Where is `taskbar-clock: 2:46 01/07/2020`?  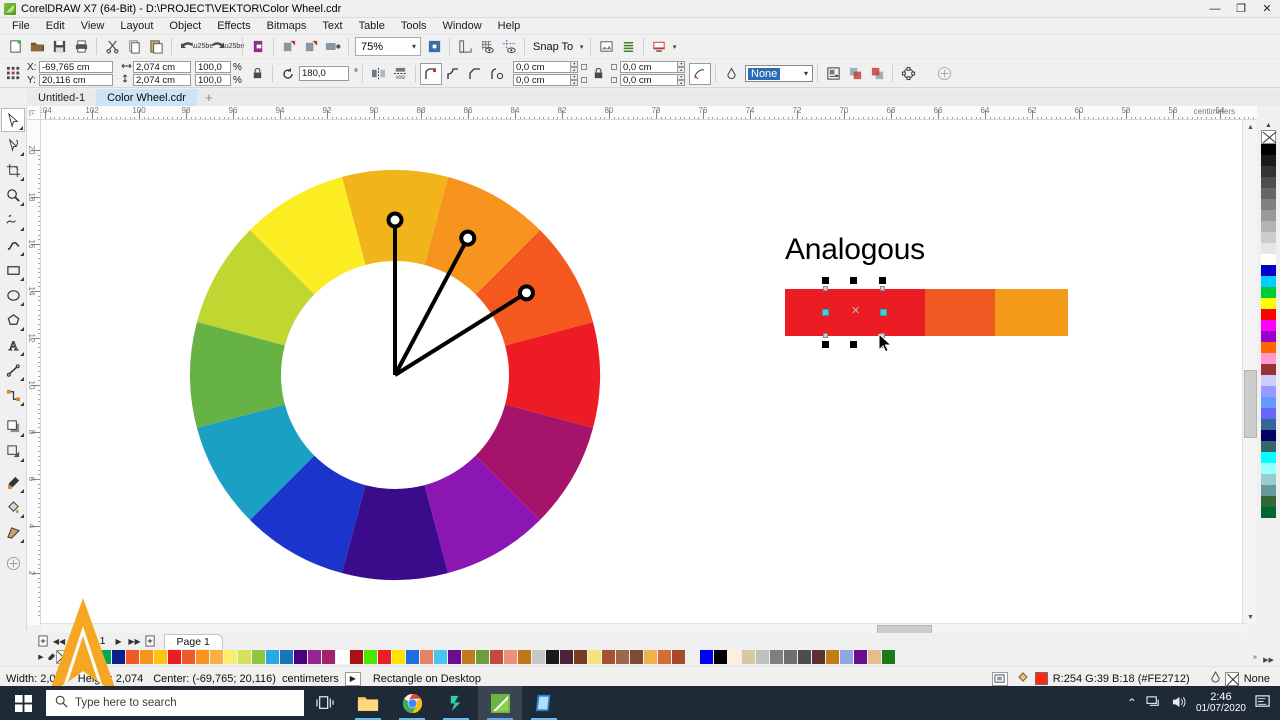
taskbar-clock: 2:46 01/07/2020 is located at coordinates (1221, 703).